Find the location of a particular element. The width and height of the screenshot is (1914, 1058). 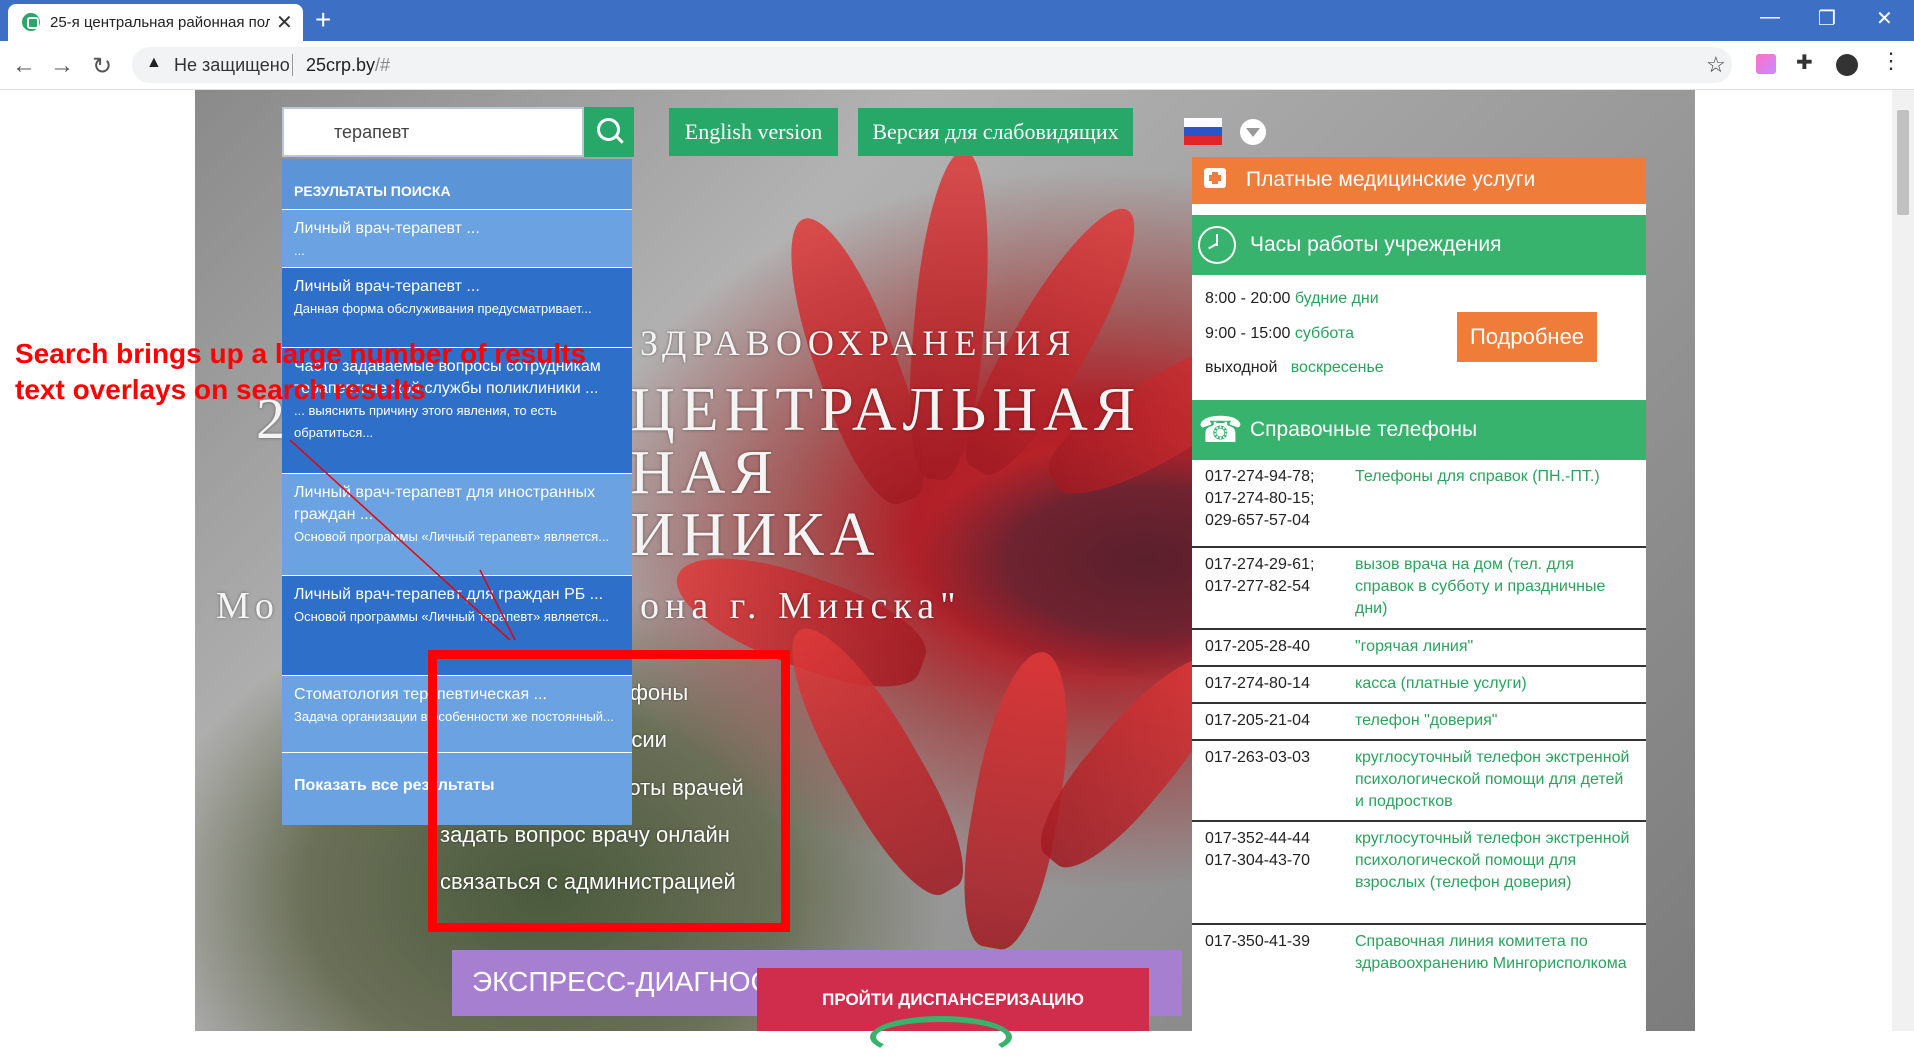

phone-description: касса (платные услуги) is located at coordinates (1441, 683).